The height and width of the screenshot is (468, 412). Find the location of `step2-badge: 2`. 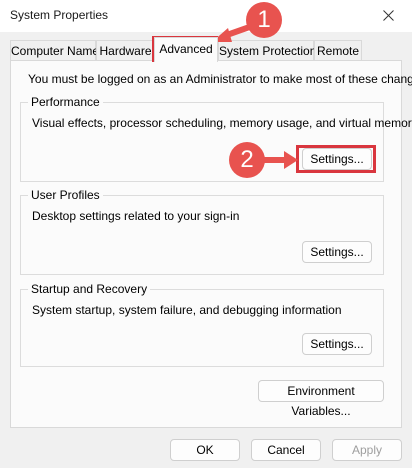

step2-badge: 2 is located at coordinates (247, 160).